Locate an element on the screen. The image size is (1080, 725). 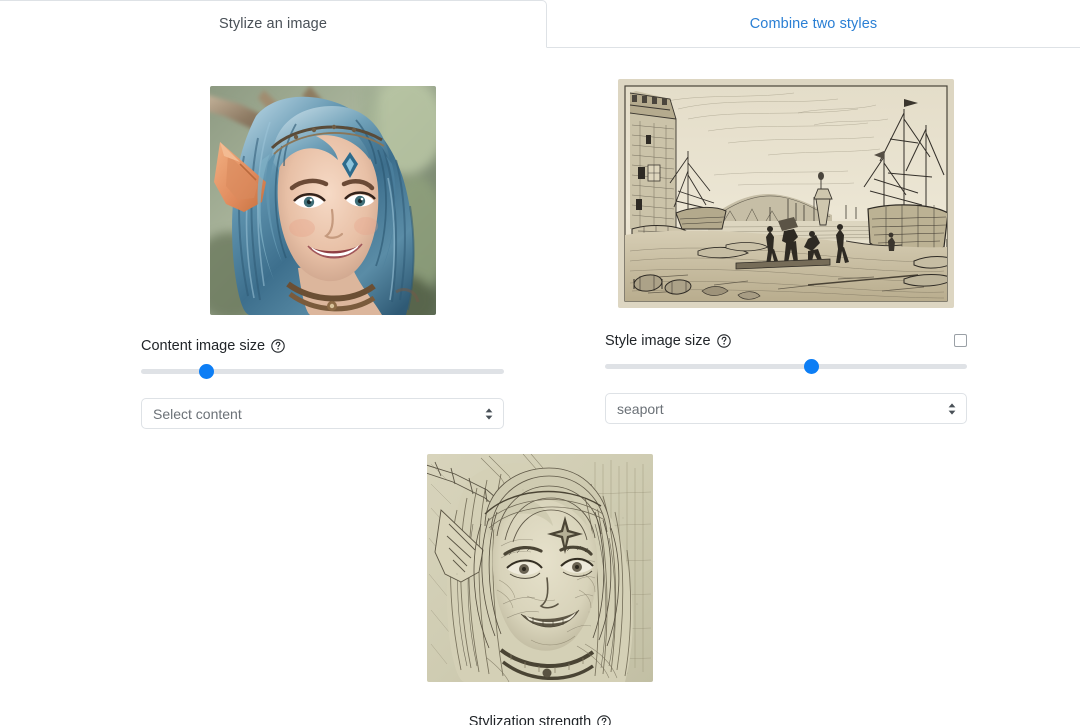
content-image-preview is located at coordinates (322, 200).